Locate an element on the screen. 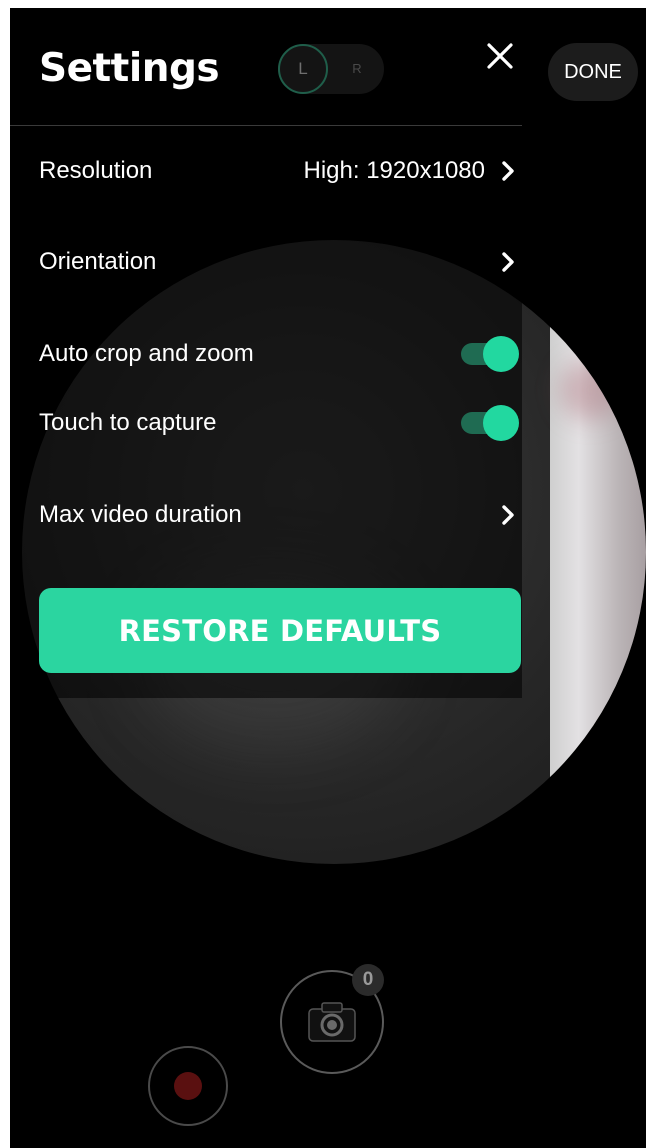 The width and height of the screenshot is (653, 1148). max-video-label: Max video duration is located at coordinates (140, 514).